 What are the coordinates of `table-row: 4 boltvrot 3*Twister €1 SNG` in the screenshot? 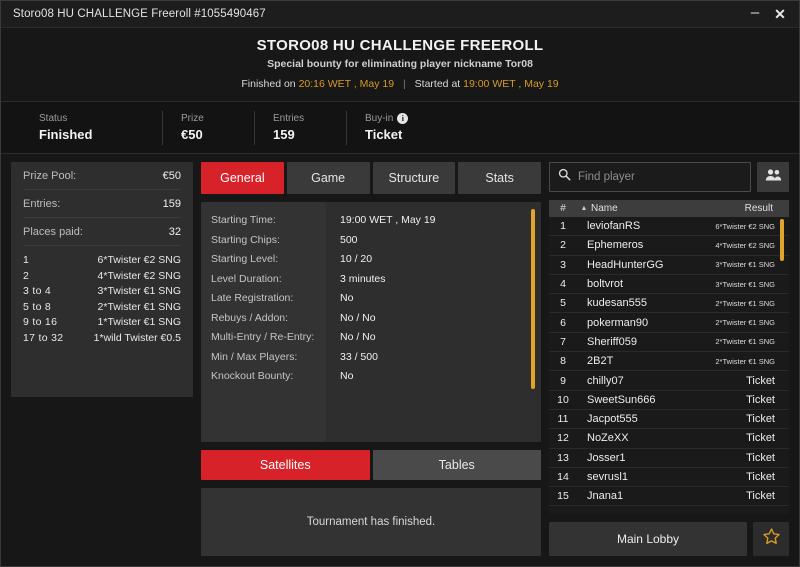 It's located at (669, 285).